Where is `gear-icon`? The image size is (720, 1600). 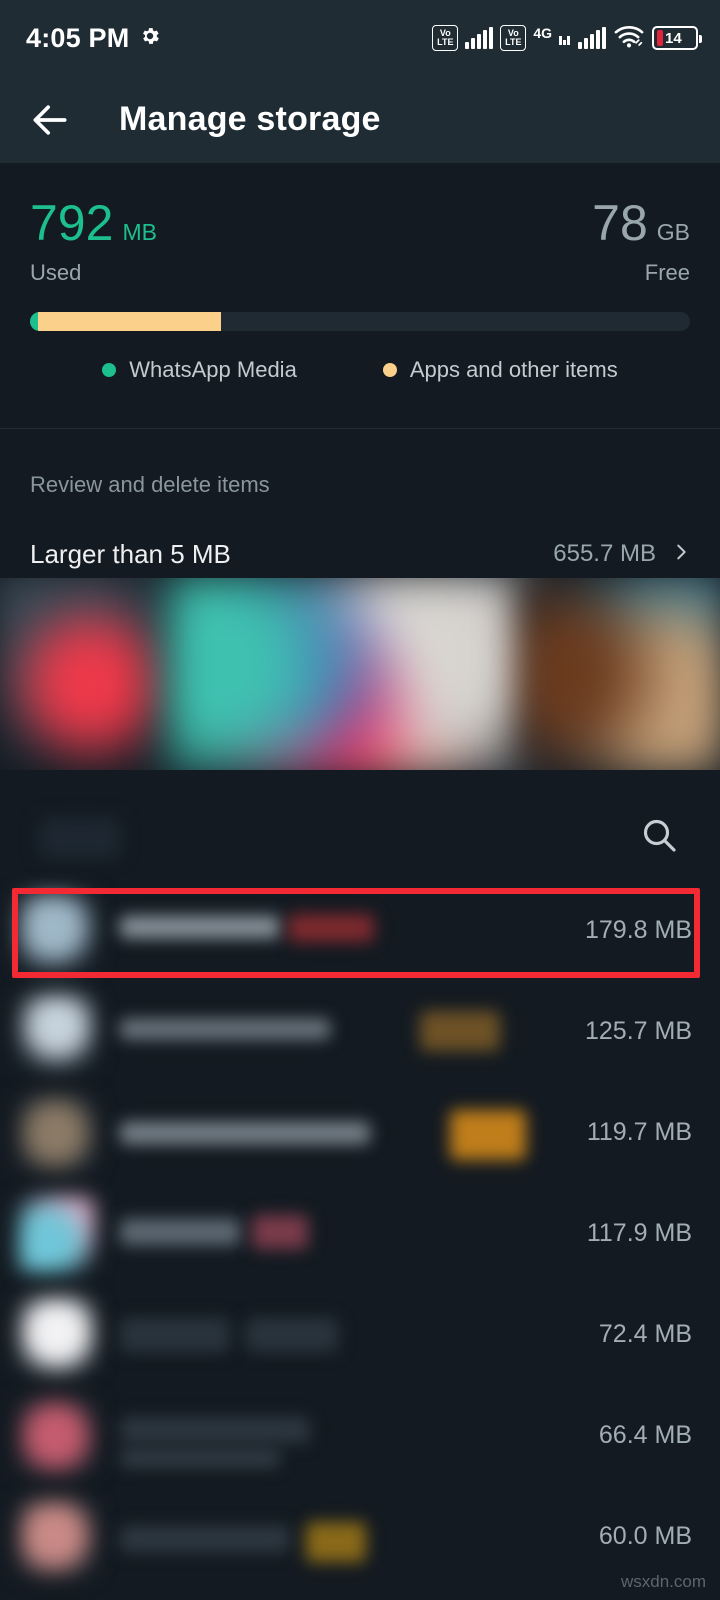 gear-icon is located at coordinates (150, 38).